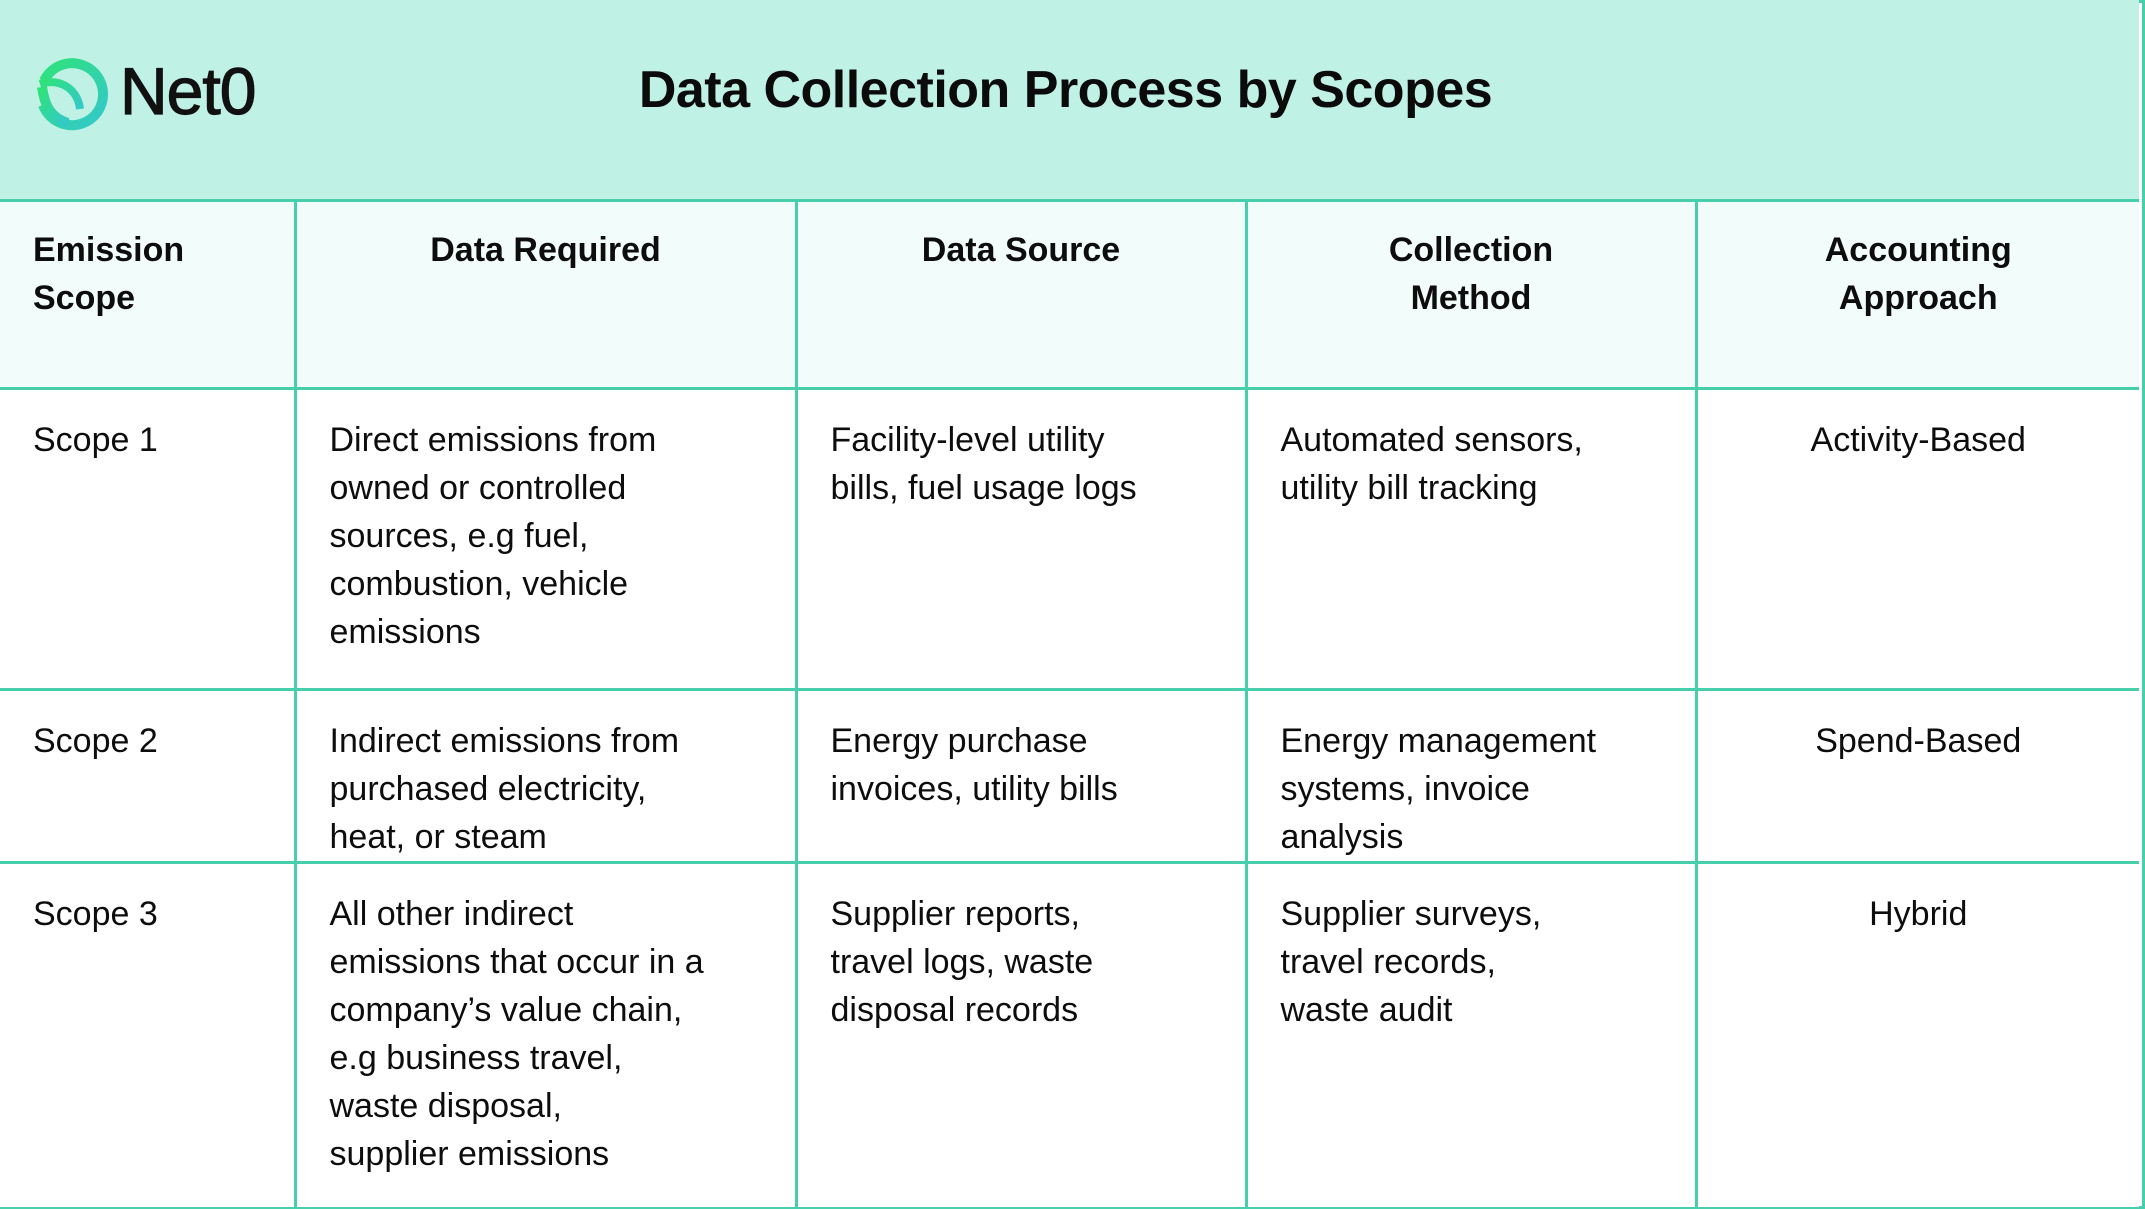 Image resolution: width=2145 pixels, height=1209 pixels. What do you see at coordinates (148, 538) in the screenshot?
I see `cell-scope: Scope 1` at bounding box center [148, 538].